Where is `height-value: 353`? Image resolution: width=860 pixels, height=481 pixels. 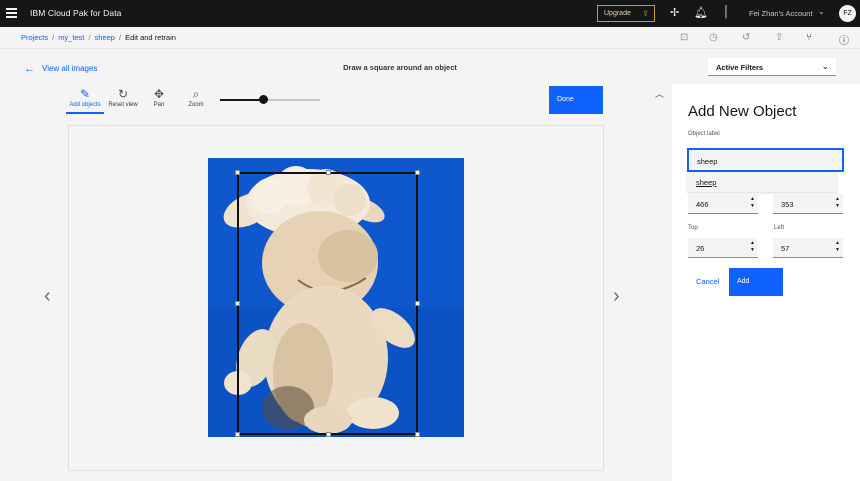 height-value: 353 is located at coordinates (787, 204).